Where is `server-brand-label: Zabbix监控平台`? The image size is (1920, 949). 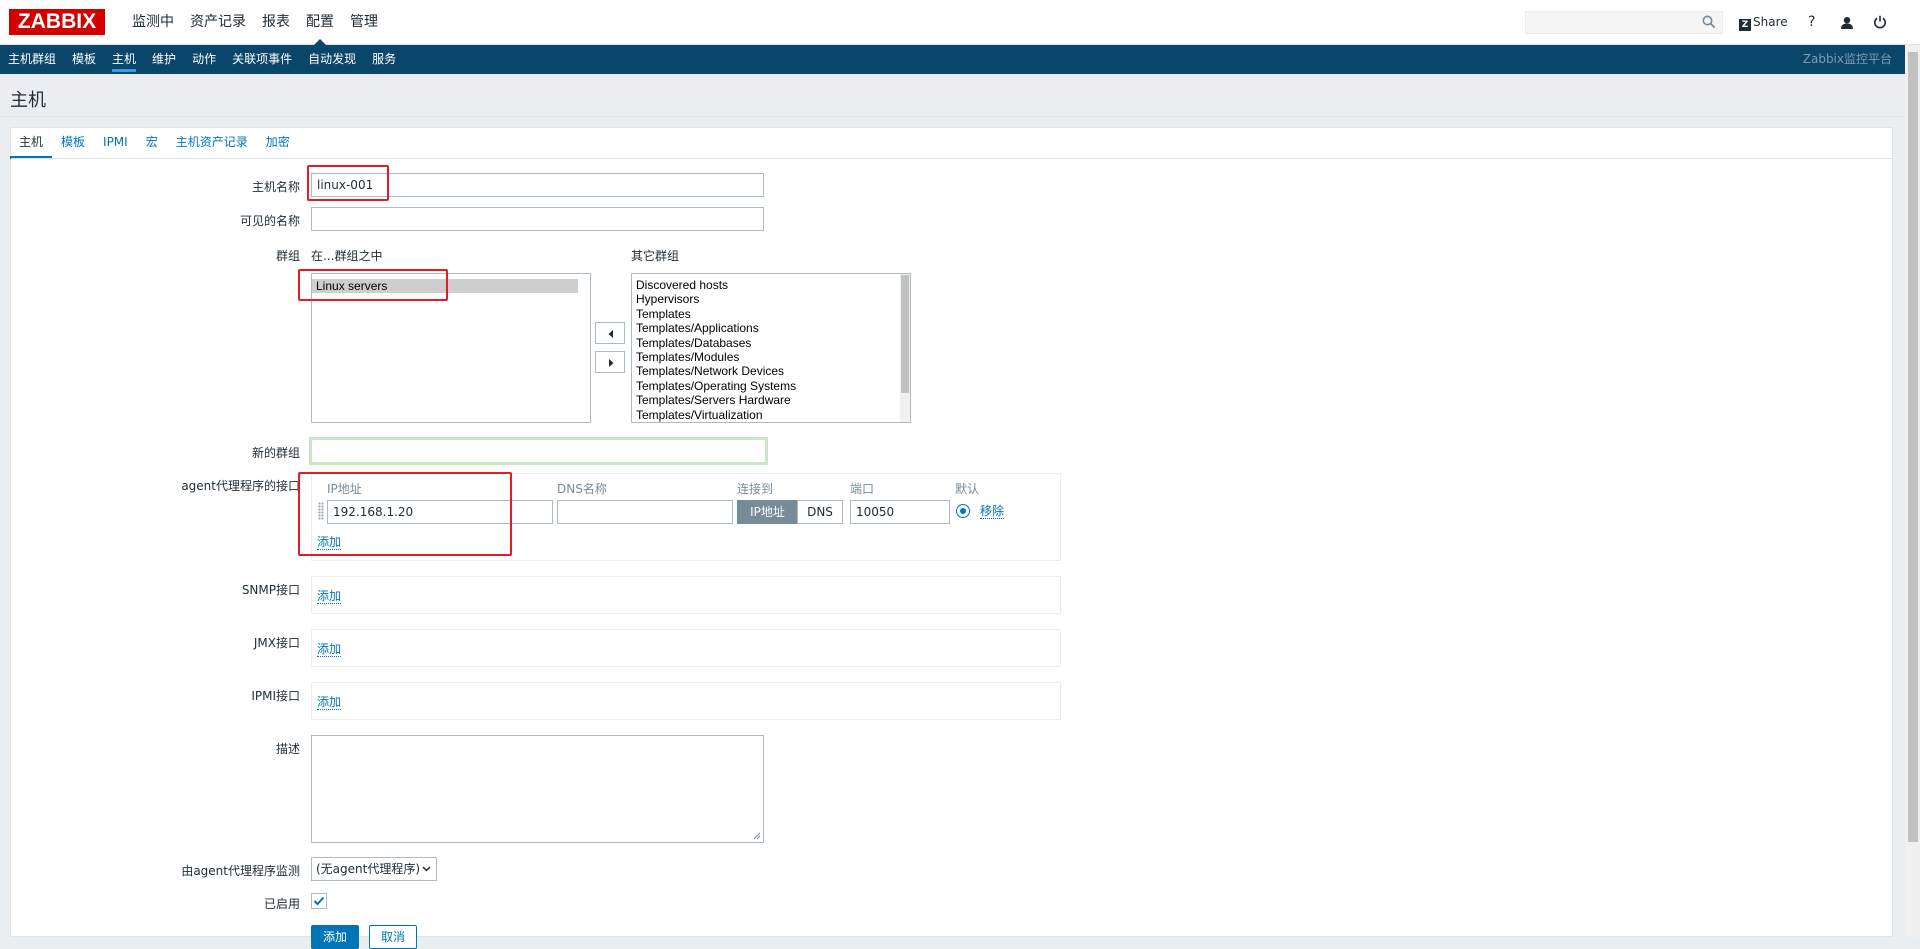
server-brand-label: Zabbix监控平台 is located at coordinates (1847, 59).